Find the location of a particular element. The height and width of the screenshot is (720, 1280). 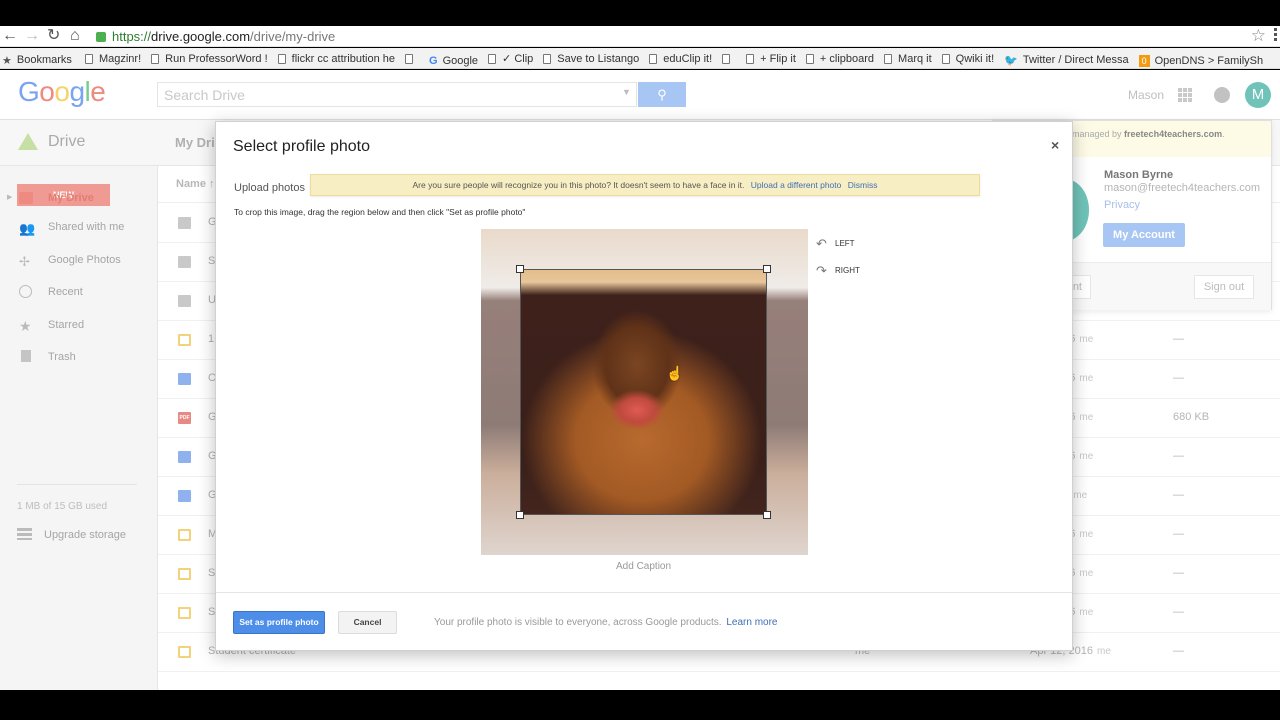

bookmark-star-icon: ☆ is located at coordinates (1258, 36).